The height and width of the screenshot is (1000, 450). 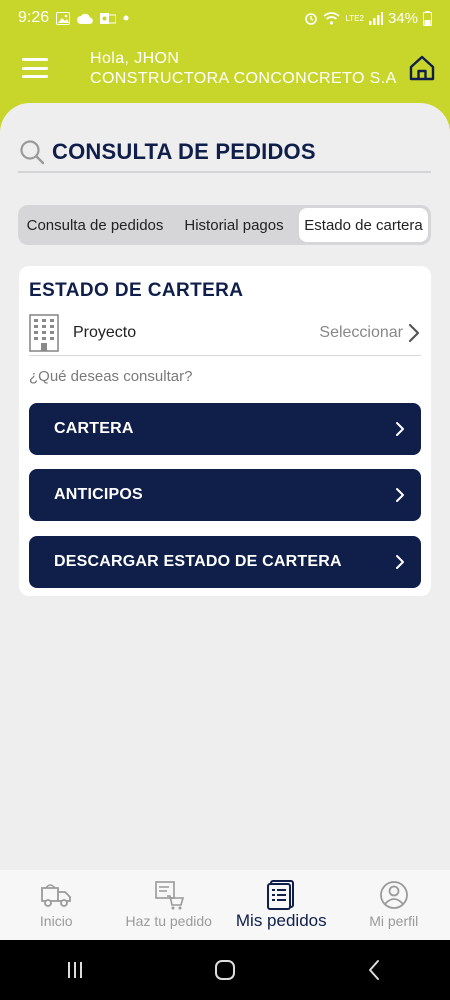 I want to click on profile-icon, so click(x=393, y=895).